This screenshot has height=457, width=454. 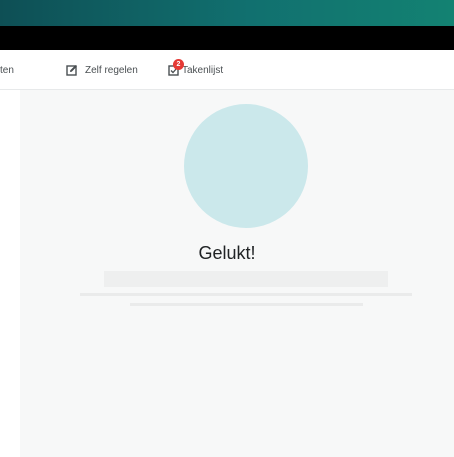 I want to click on nav-item-label: Zelf regelen, so click(x=111, y=70).